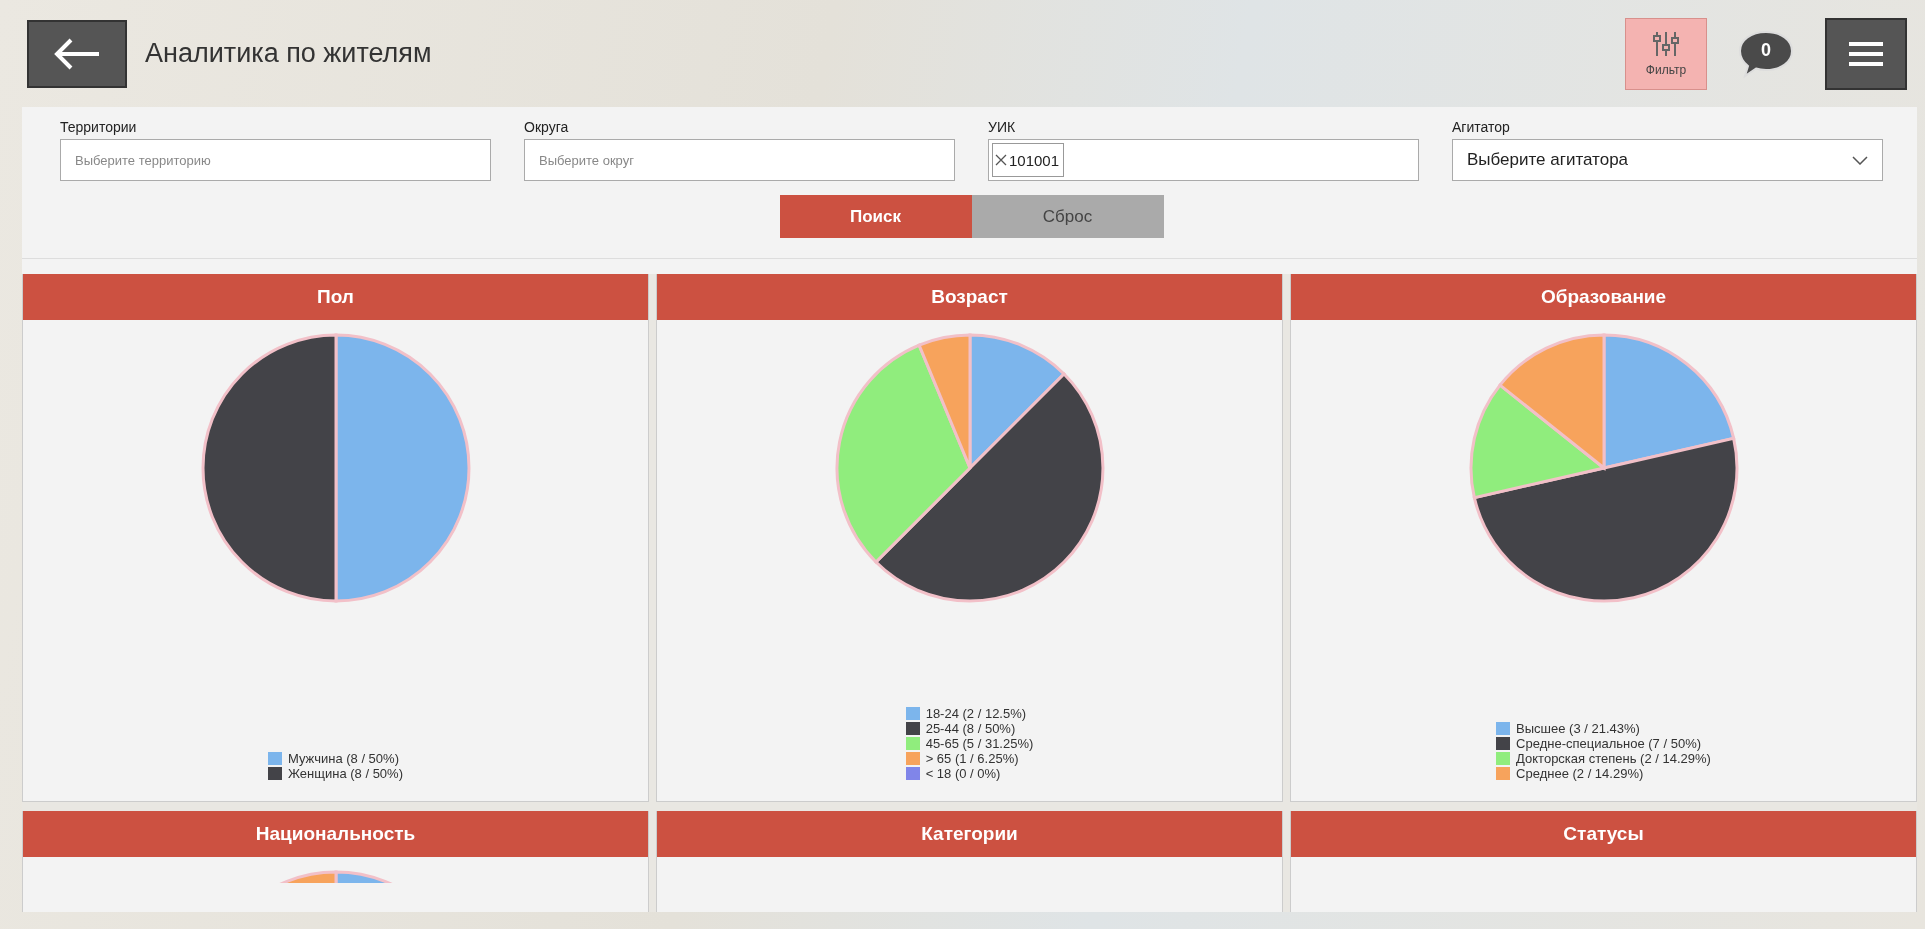 This screenshot has height=929, width=1925. Describe the element at coordinates (1860, 160) in the screenshot. I see `chevron-down-icon` at that location.